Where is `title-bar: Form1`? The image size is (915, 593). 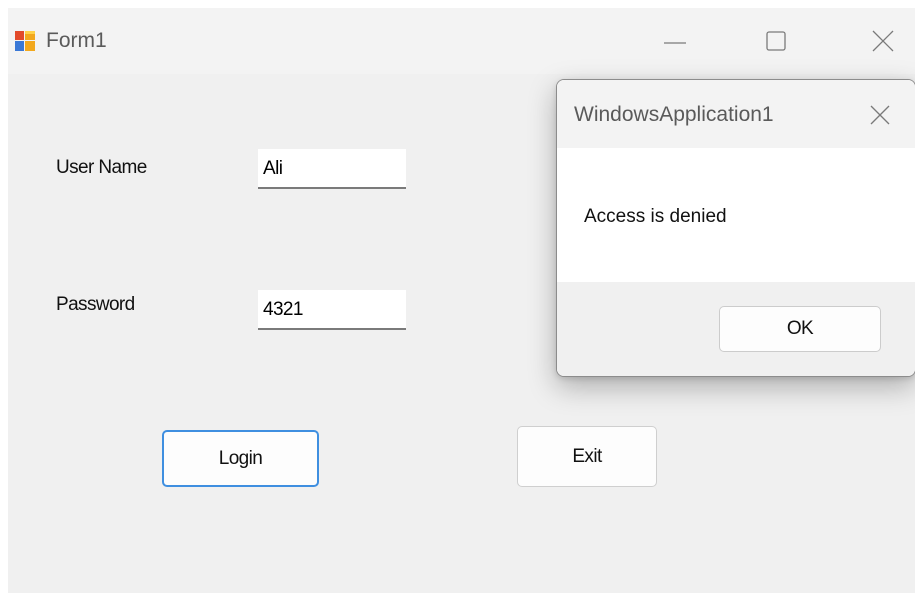
title-bar: Form1 is located at coordinates (461, 41).